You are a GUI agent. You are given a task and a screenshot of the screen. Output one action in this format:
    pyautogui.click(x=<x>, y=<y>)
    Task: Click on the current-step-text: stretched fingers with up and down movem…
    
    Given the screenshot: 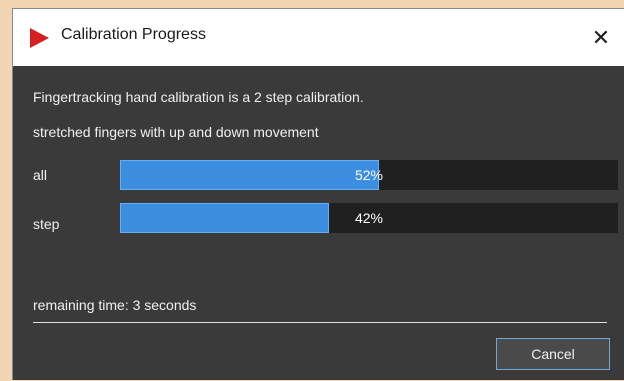 What is the action you would take?
    pyautogui.click(x=176, y=132)
    